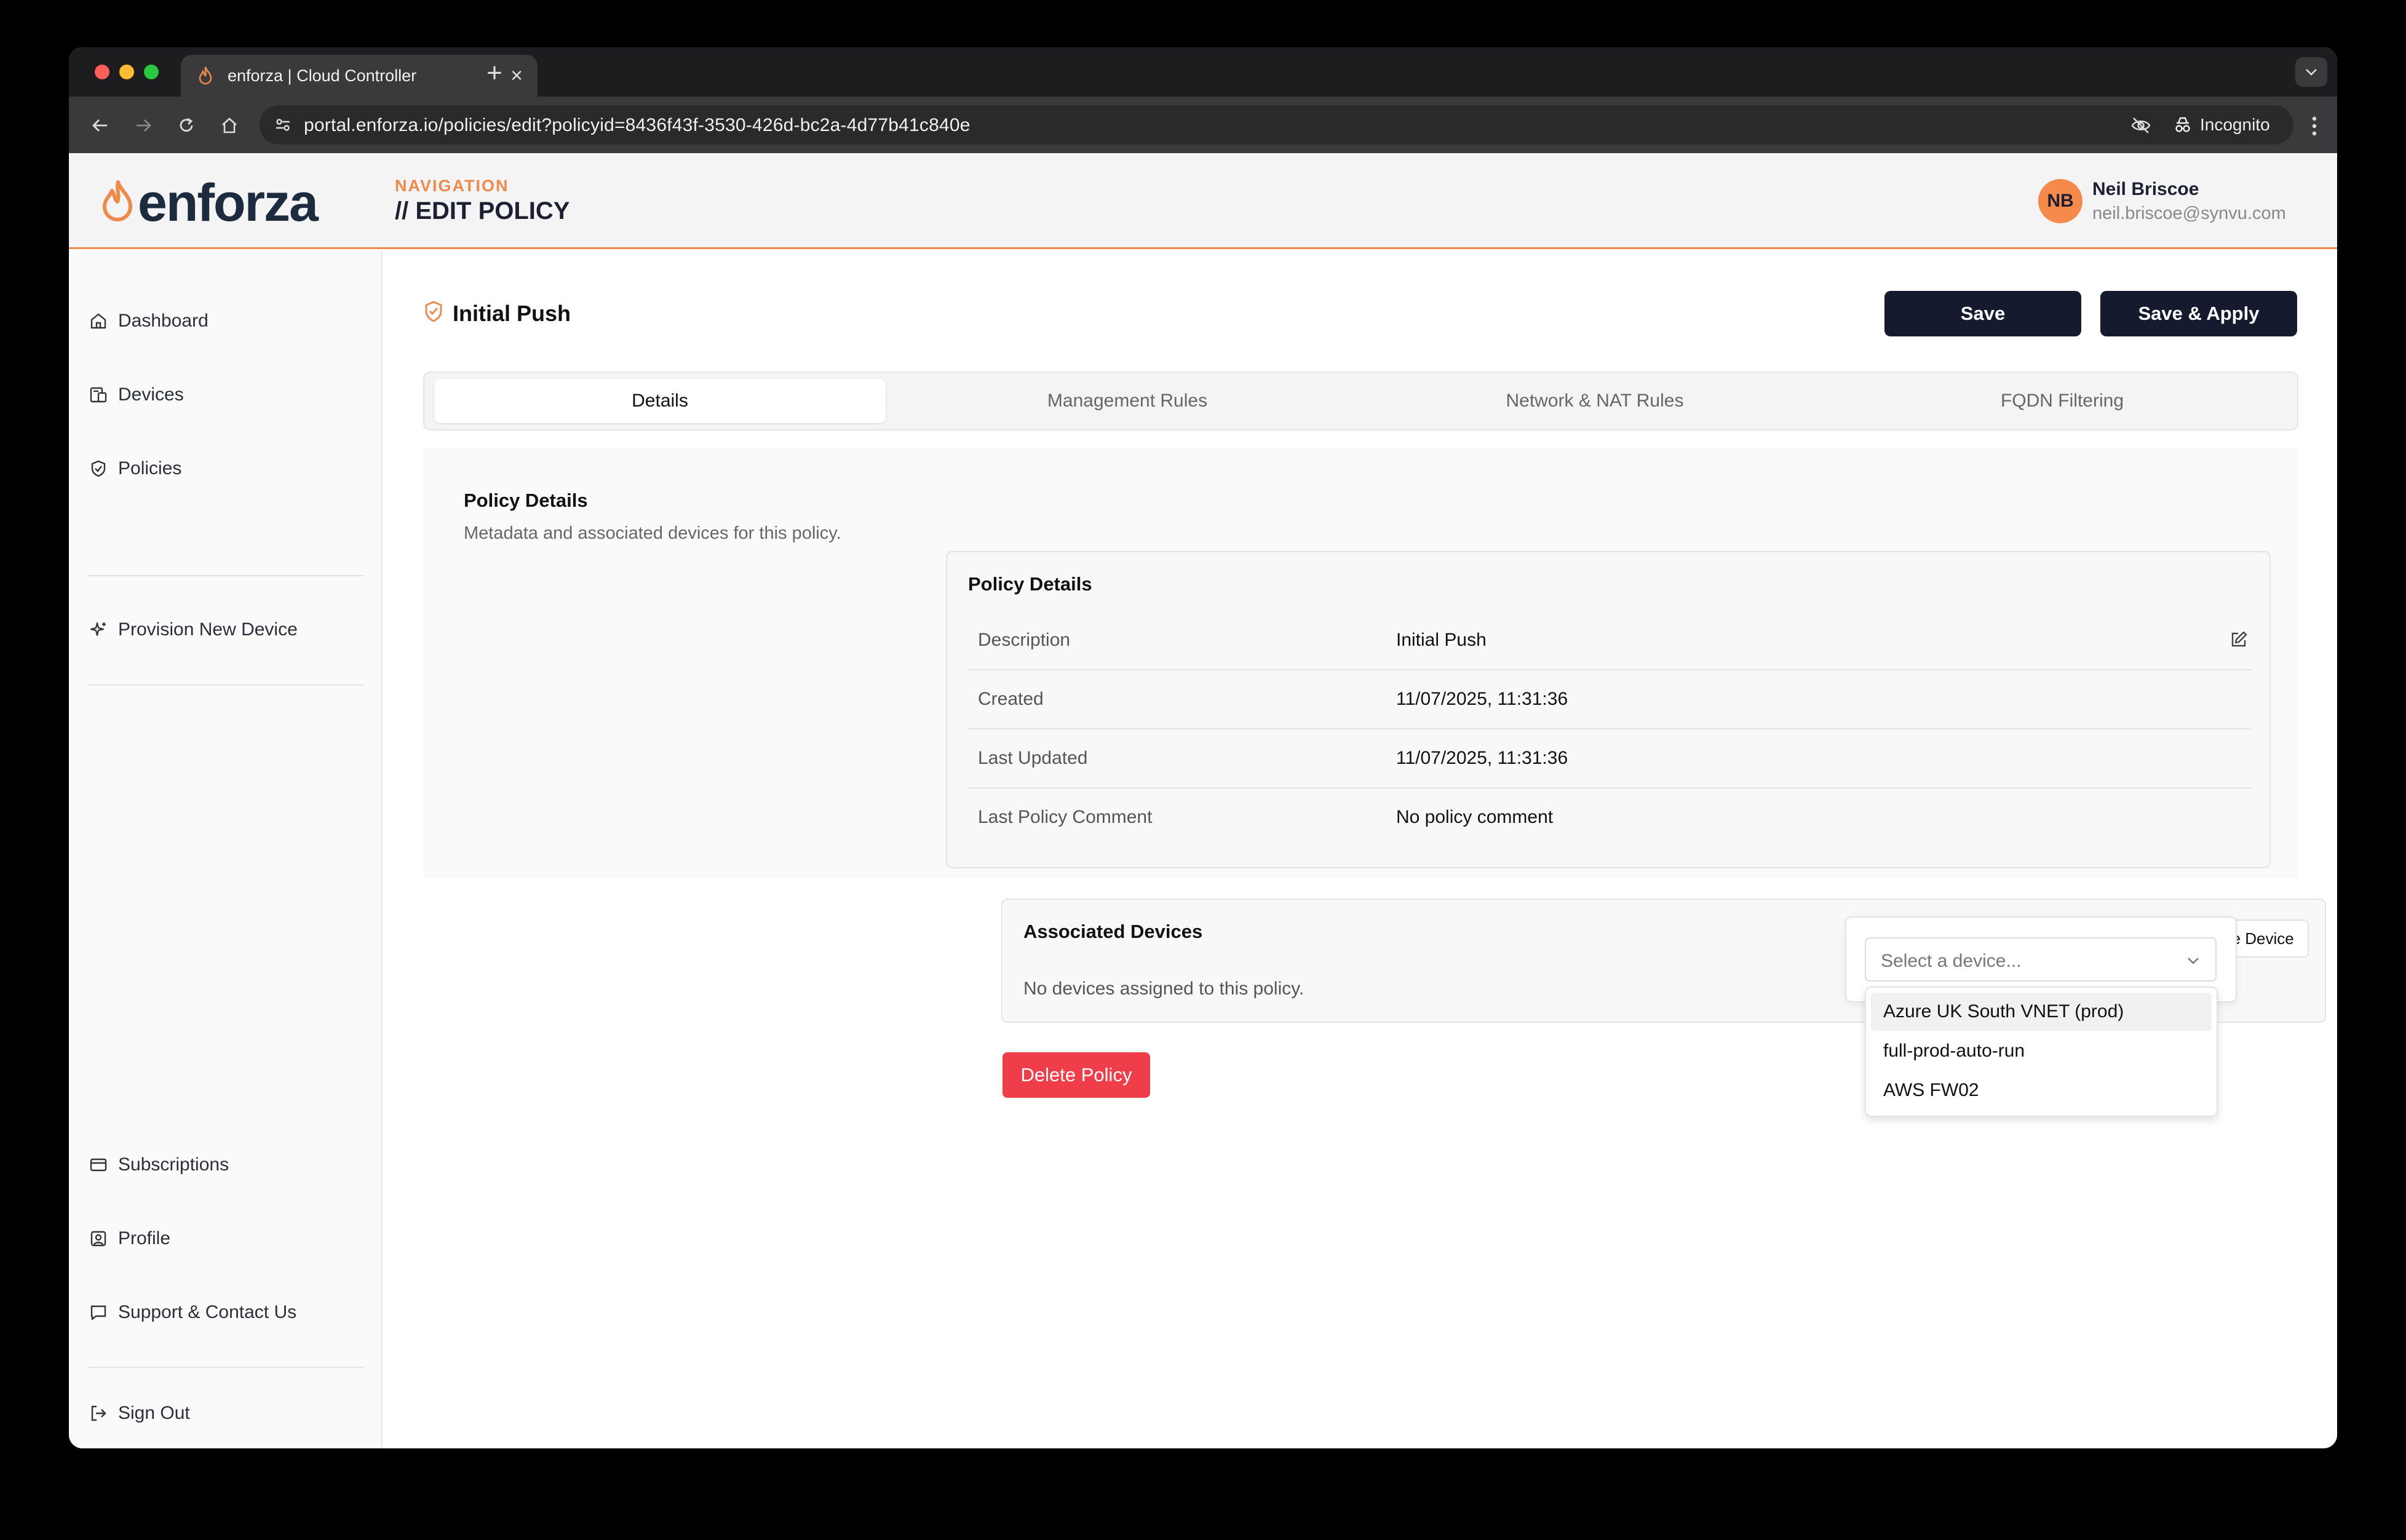  What do you see at coordinates (1475, 817) in the screenshot?
I see `detail-value: No policy comment` at bounding box center [1475, 817].